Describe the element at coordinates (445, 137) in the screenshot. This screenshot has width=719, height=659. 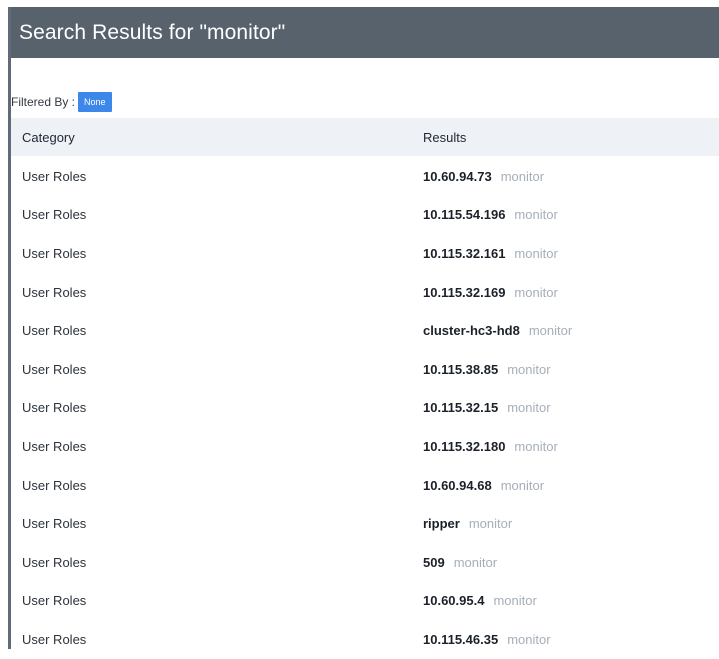
I see `column-header-results: Results` at that location.